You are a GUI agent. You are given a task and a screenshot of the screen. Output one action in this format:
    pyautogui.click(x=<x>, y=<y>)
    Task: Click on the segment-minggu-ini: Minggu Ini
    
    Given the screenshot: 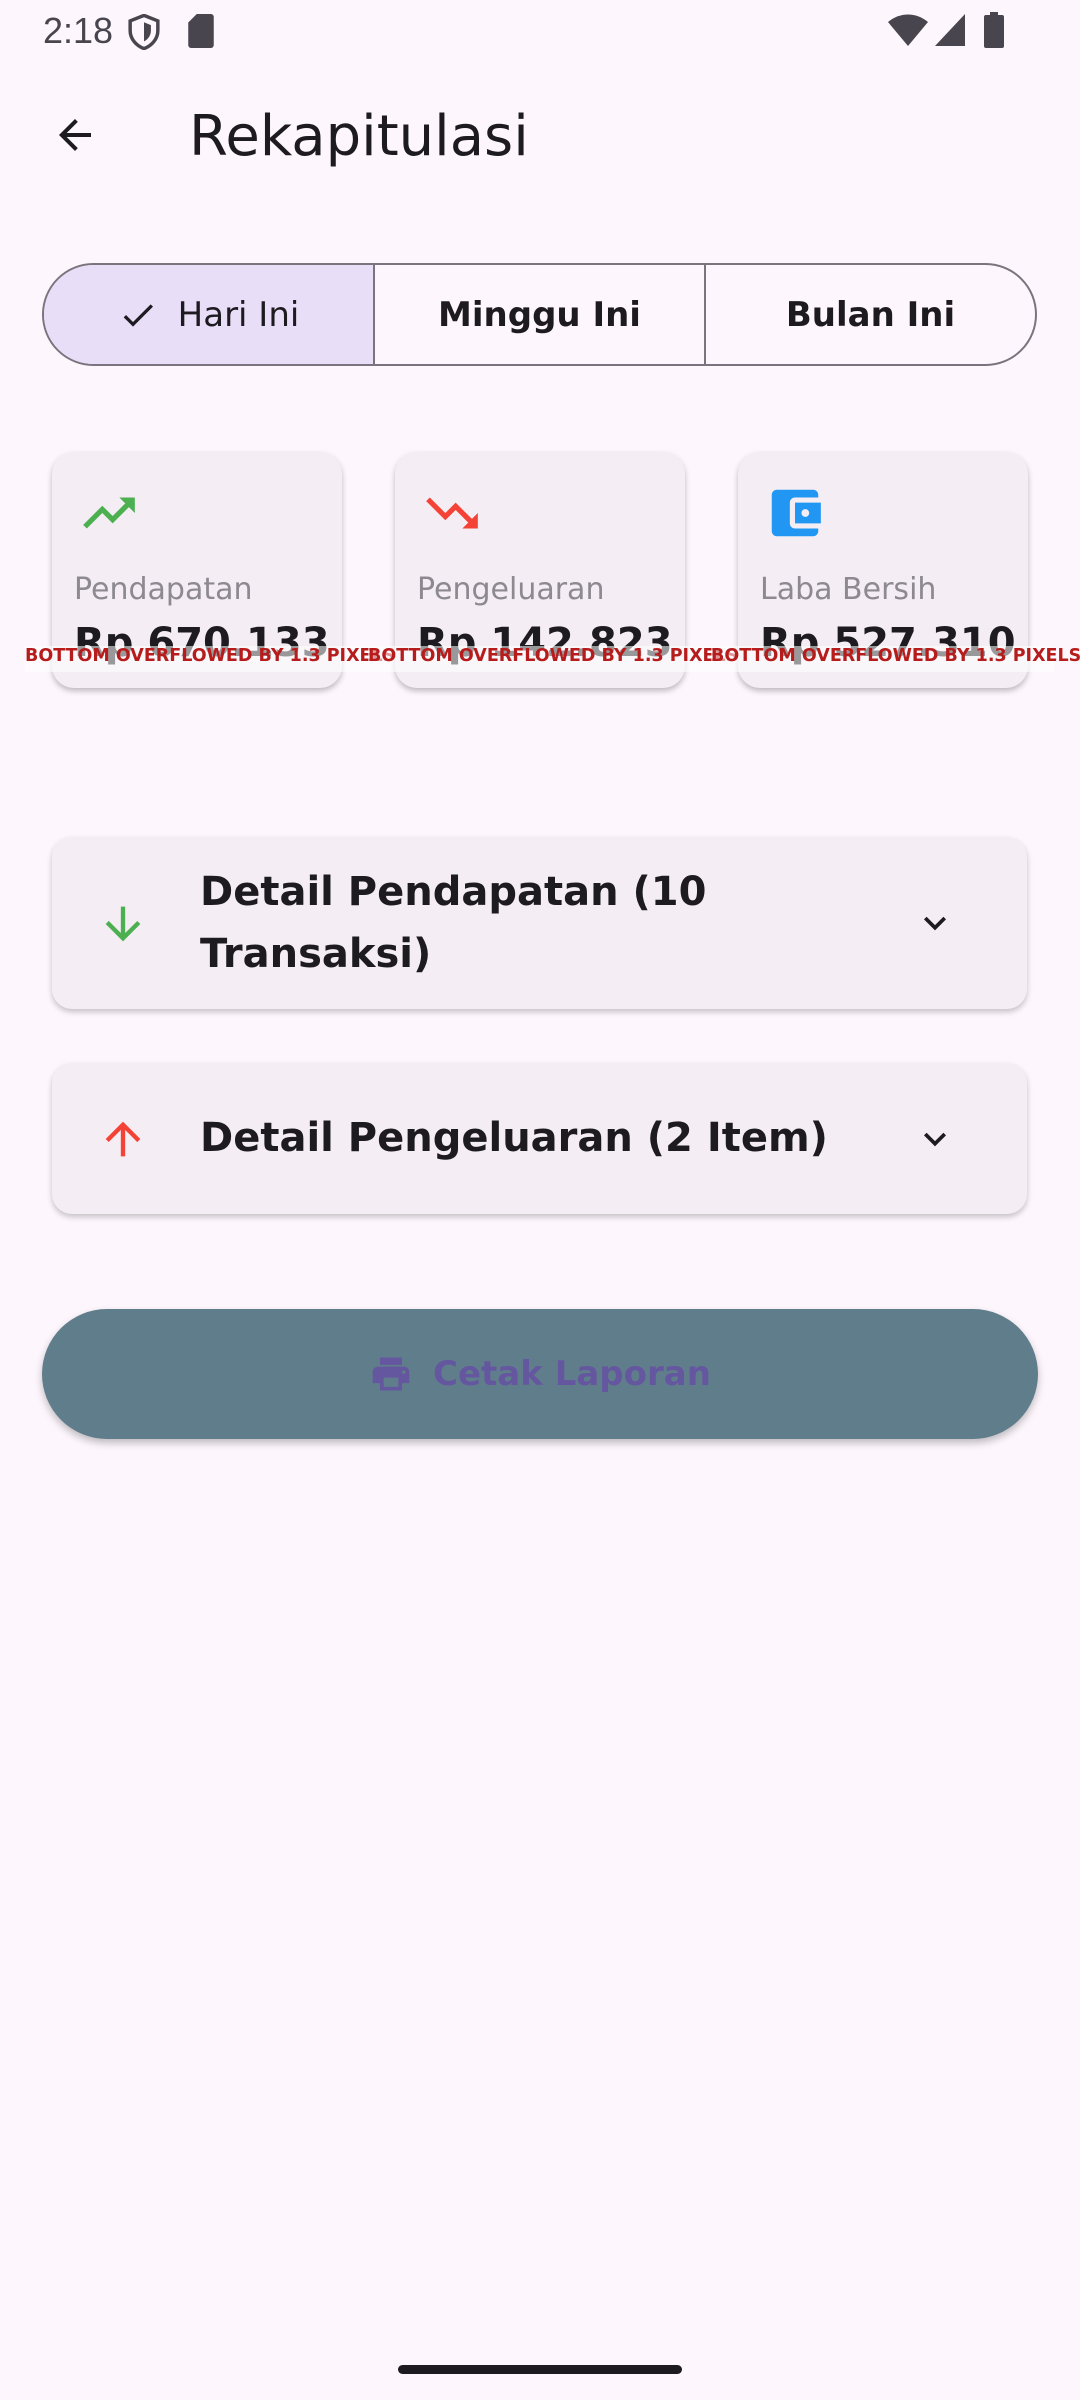 What is the action you would take?
    pyautogui.click(x=540, y=314)
    